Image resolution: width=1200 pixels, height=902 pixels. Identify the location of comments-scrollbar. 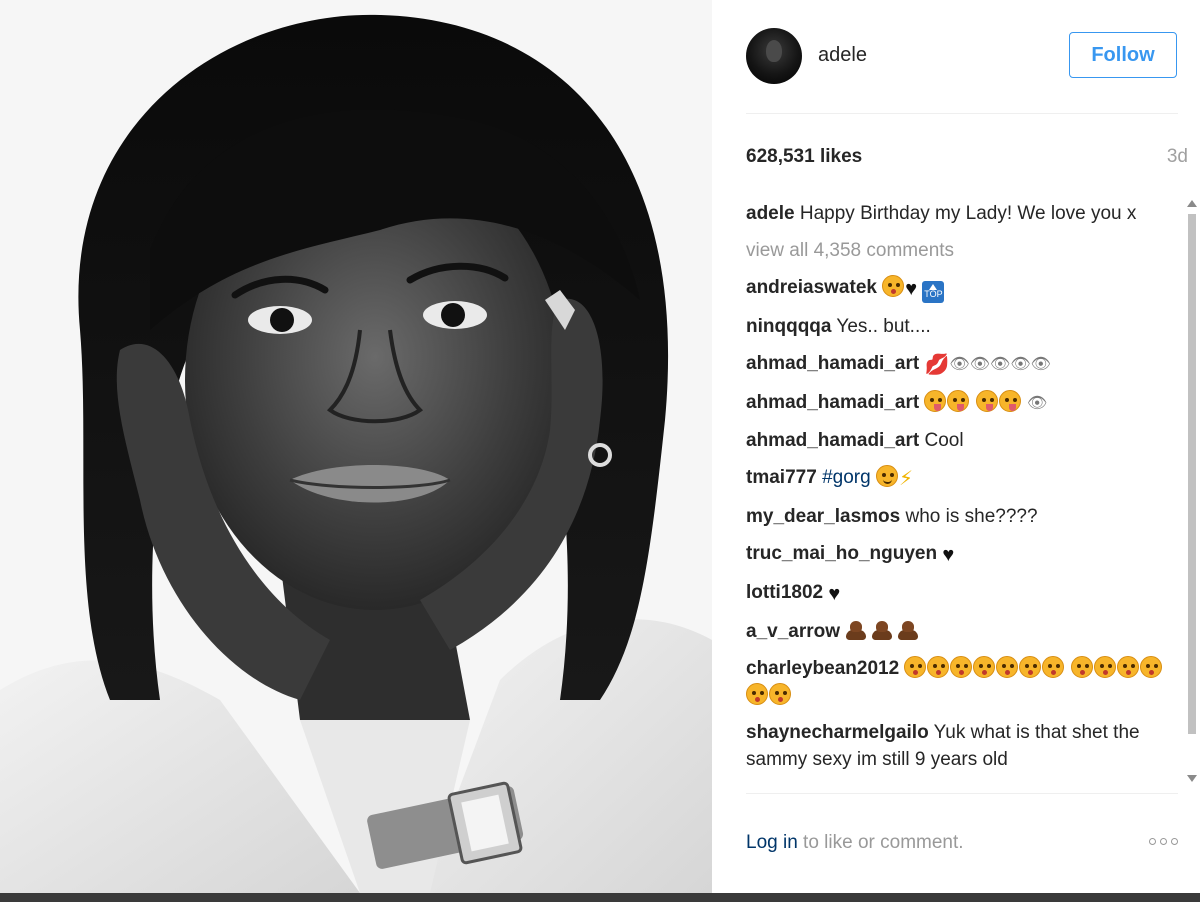
(1192, 491).